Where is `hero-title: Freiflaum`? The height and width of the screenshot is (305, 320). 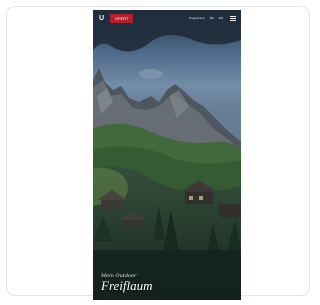
hero-title: Freiflaum is located at coordinates (127, 285).